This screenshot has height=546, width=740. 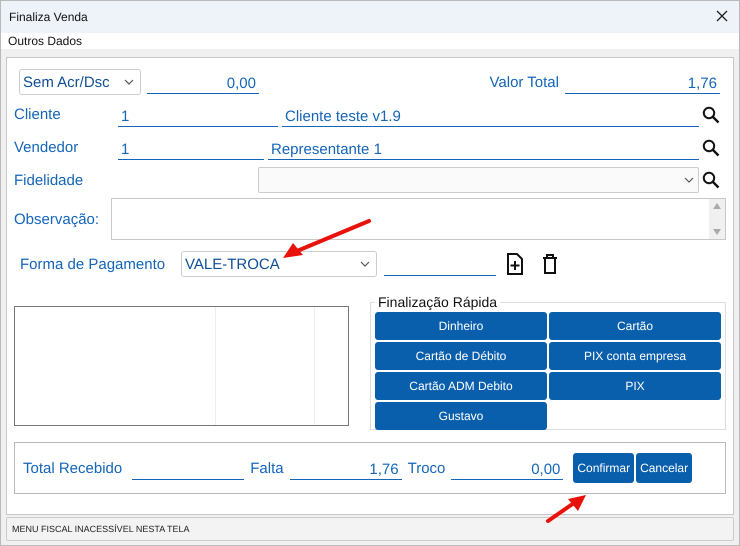 What do you see at coordinates (427, 468) in the screenshot?
I see `totals-label: Troco` at bounding box center [427, 468].